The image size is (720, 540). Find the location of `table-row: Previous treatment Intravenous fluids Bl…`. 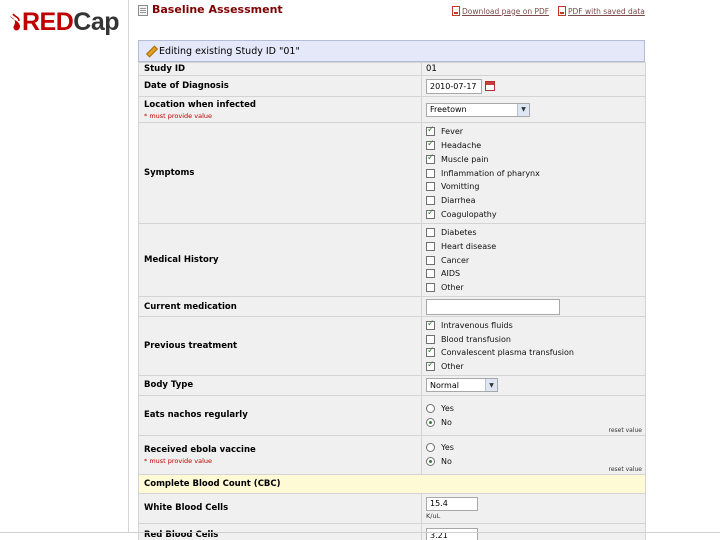

table-row: Previous treatment Intravenous fluids Bl… is located at coordinates (392, 346).